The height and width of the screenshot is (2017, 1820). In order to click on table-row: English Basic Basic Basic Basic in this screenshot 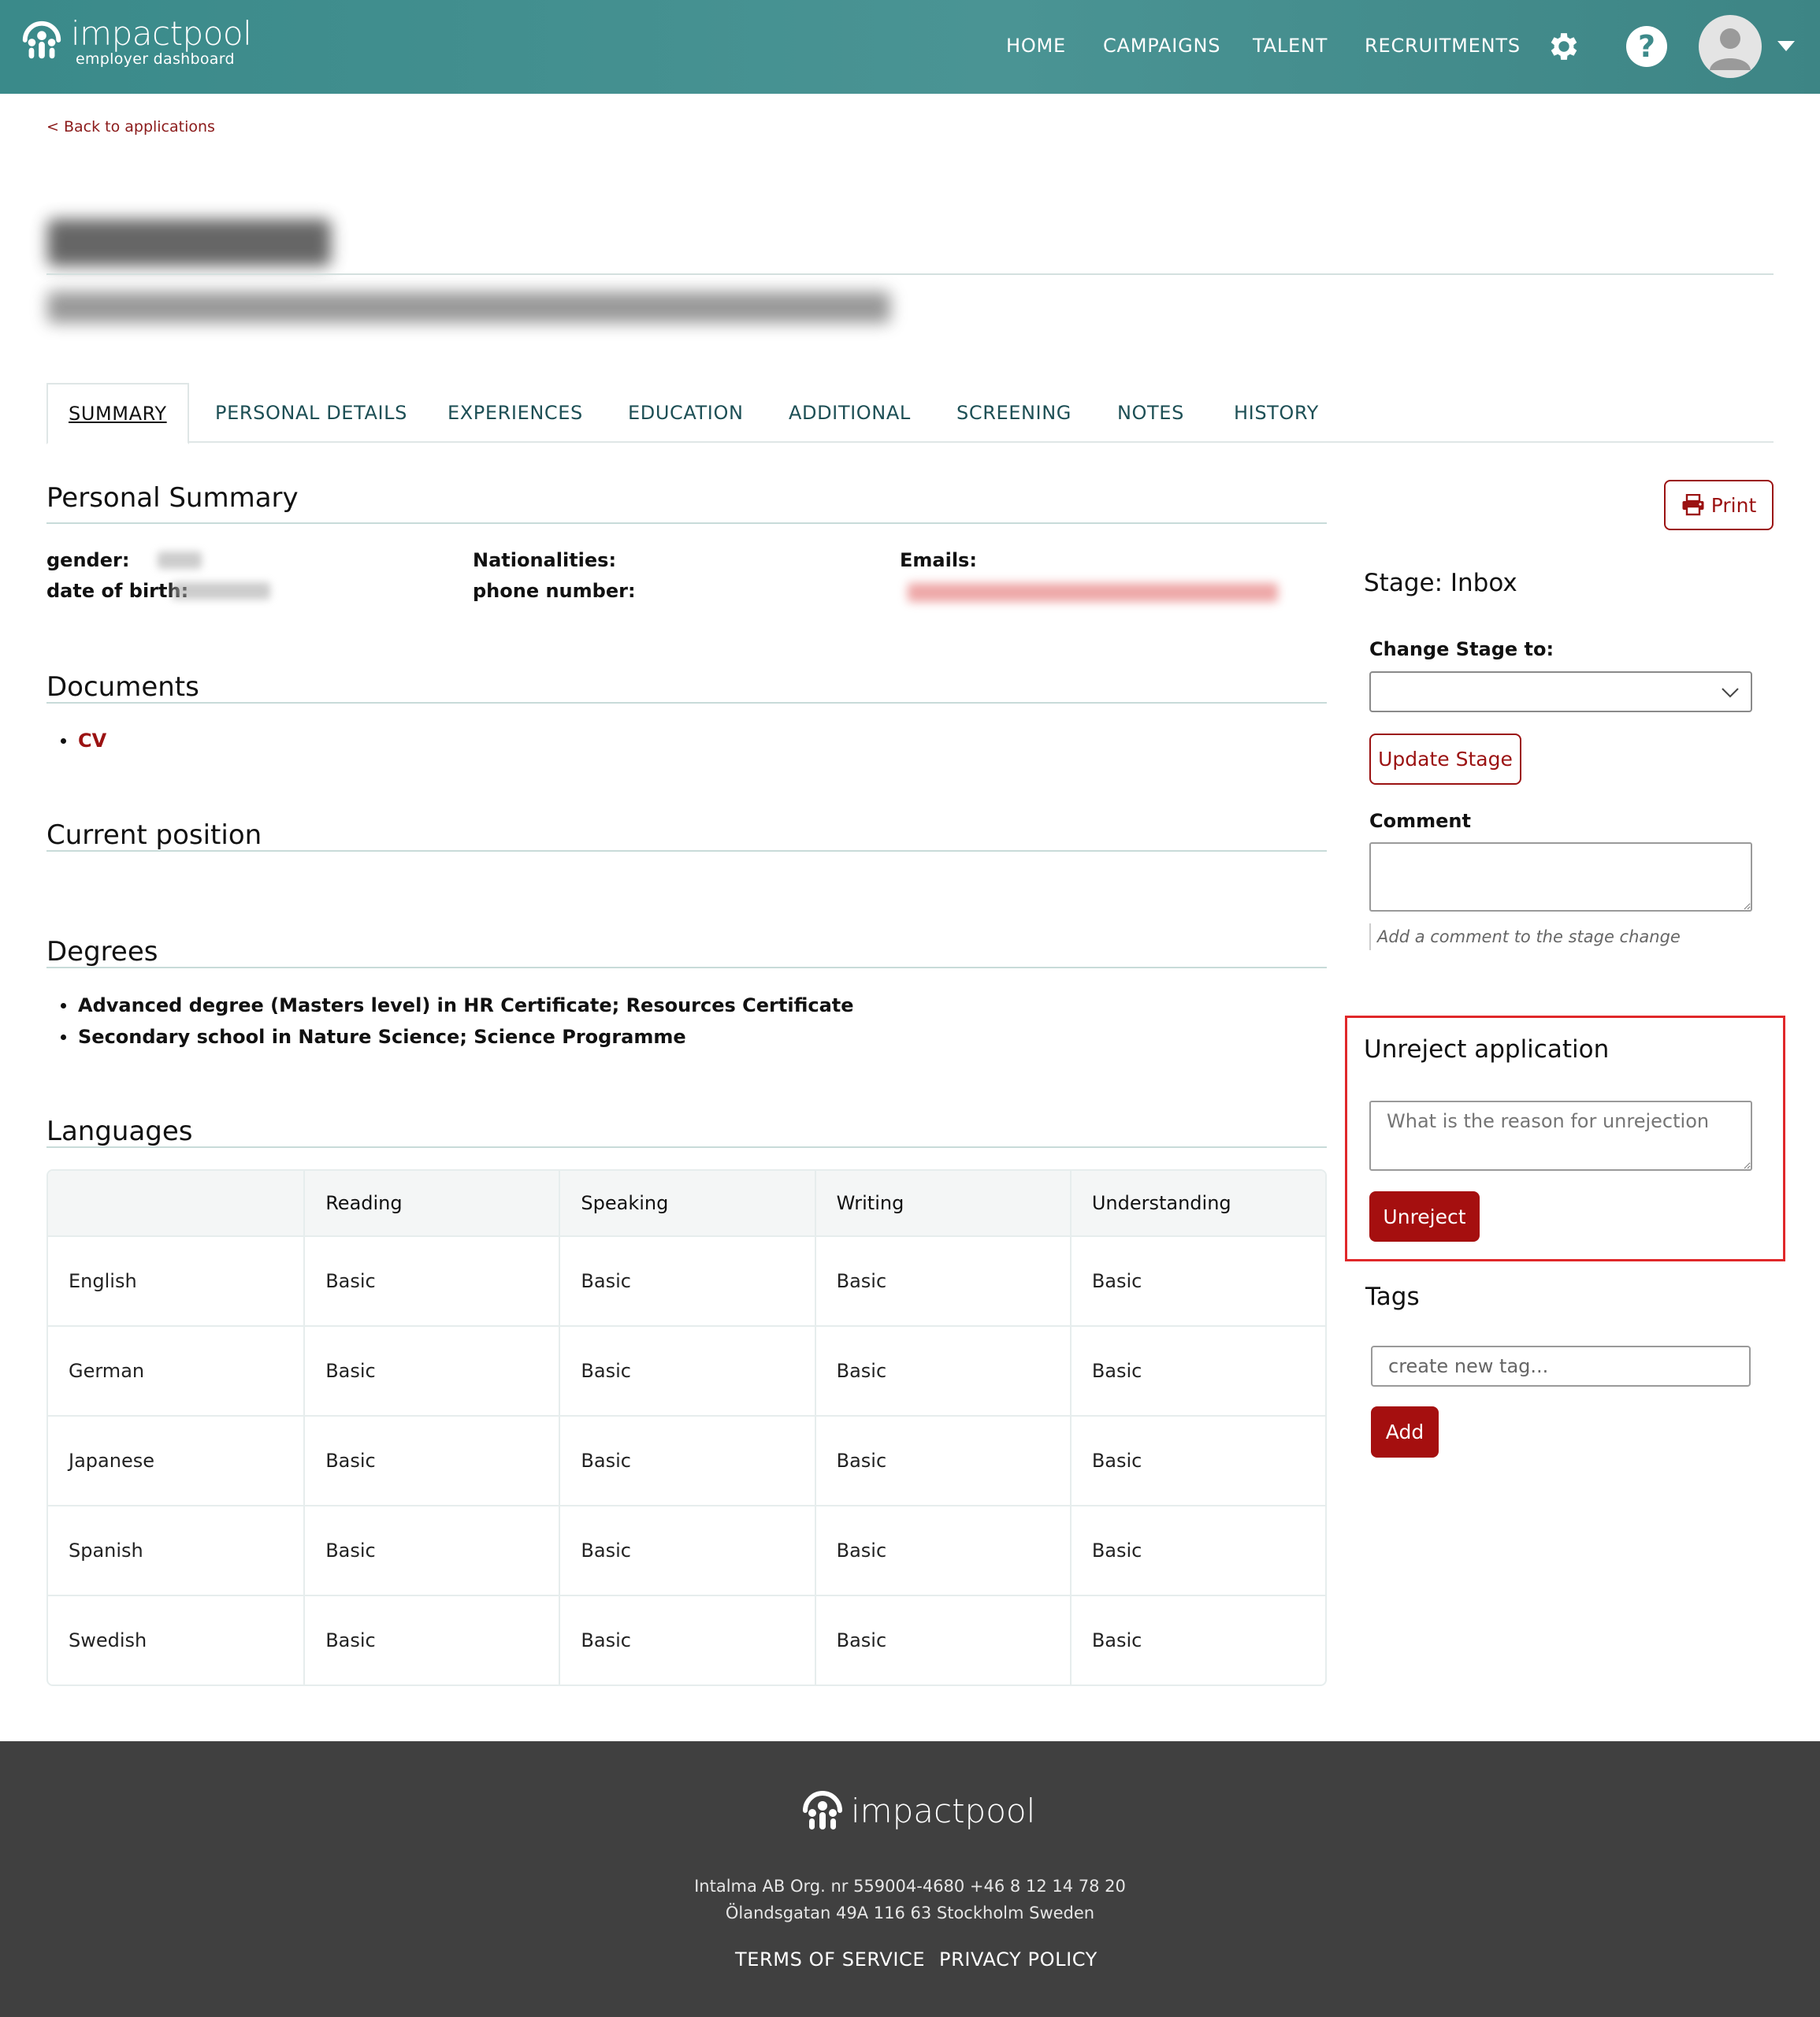, I will do `click(686, 1280)`.